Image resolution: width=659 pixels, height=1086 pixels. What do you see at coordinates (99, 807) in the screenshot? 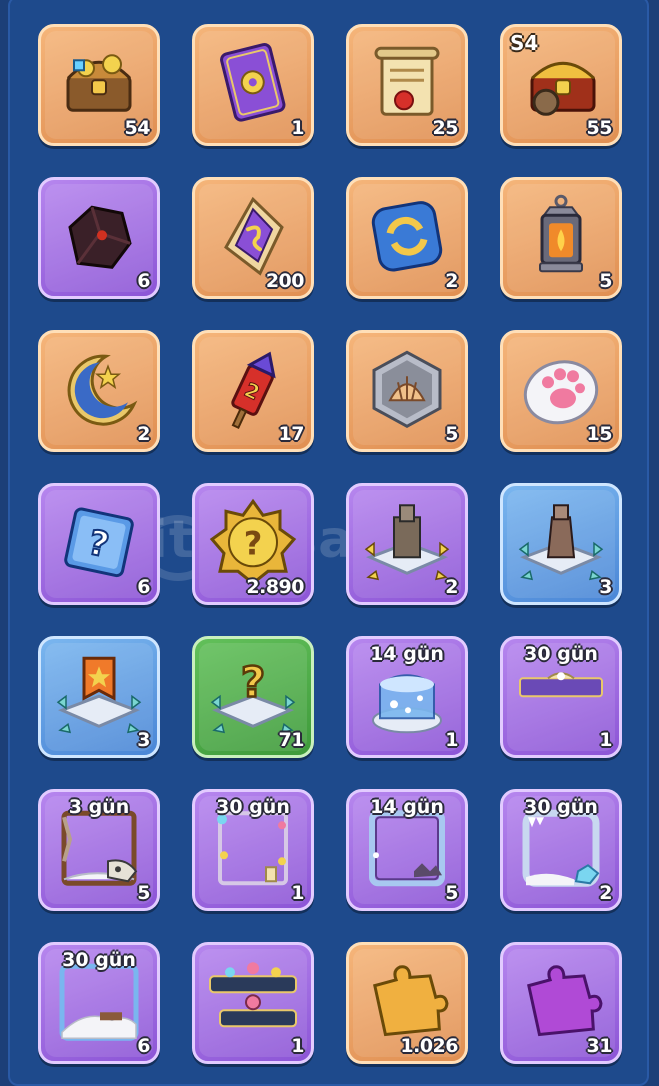
I see `item-duration: 3 gün` at bounding box center [99, 807].